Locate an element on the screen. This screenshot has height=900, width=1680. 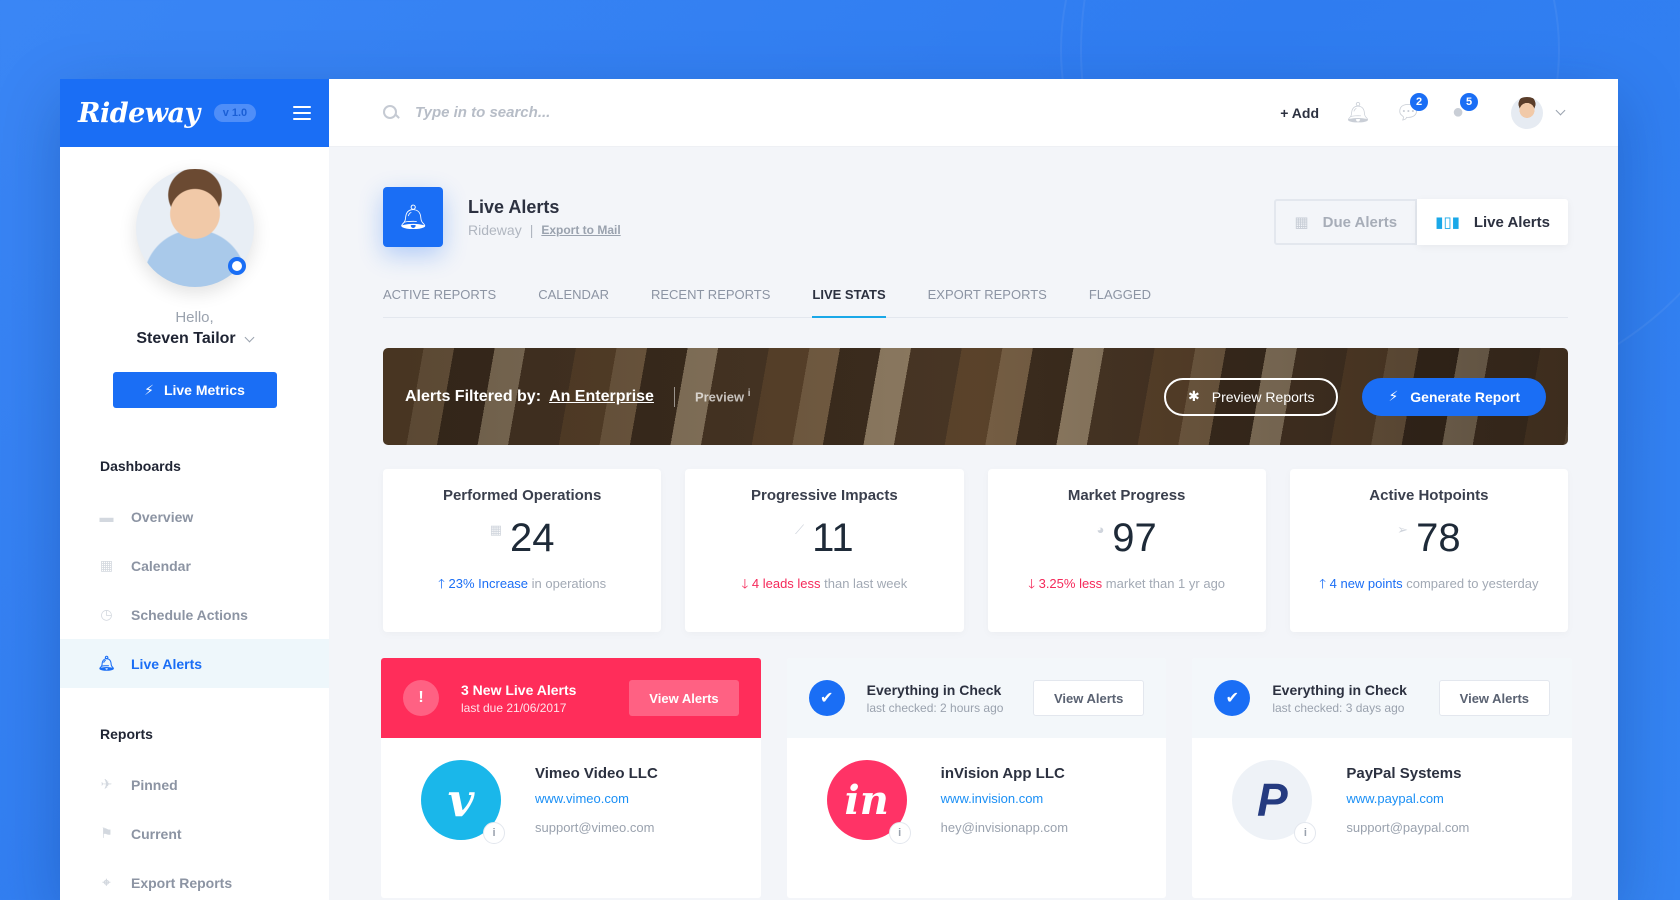
breadcrumb: Rideway | Export to Mail is located at coordinates (544, 230).